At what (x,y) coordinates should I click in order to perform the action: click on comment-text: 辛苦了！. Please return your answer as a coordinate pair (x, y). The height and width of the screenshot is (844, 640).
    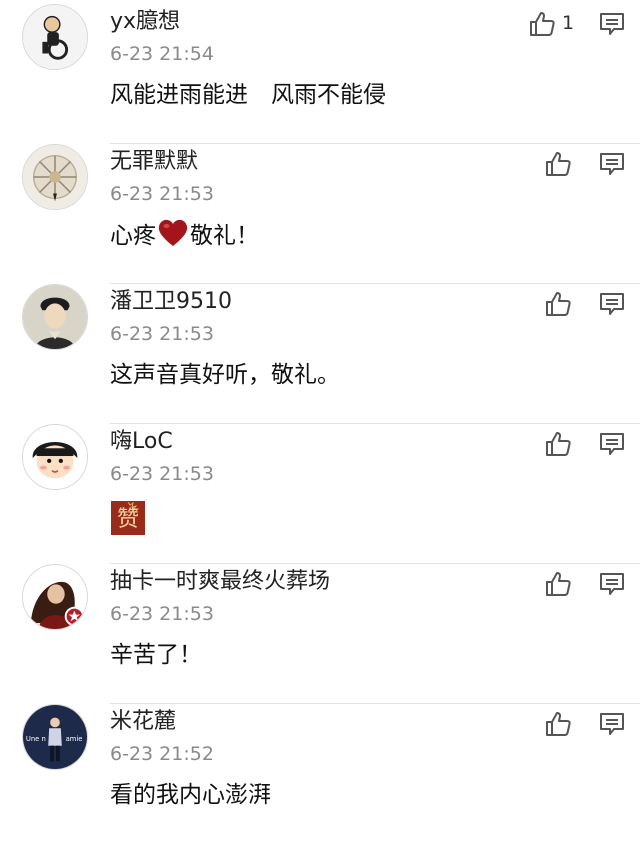
    Looking at the image, I should click on (156, 655).